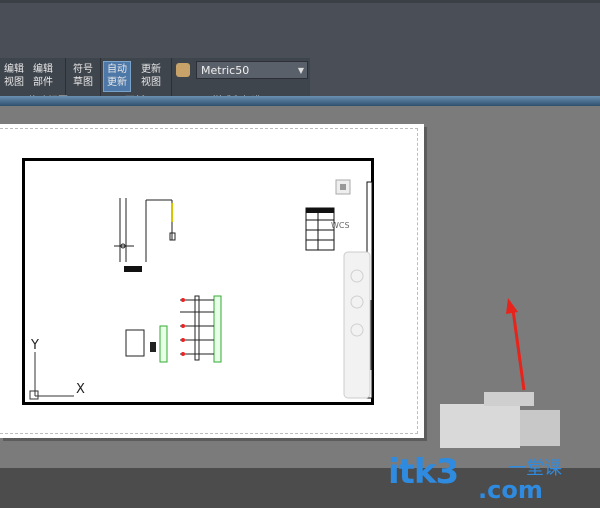 The height and width of the screenshot is (508, 600). What do you see at coordinates (510, 490) in the screenshot?
I see `watermark-domain: .com` at bounding box center [510, 490].